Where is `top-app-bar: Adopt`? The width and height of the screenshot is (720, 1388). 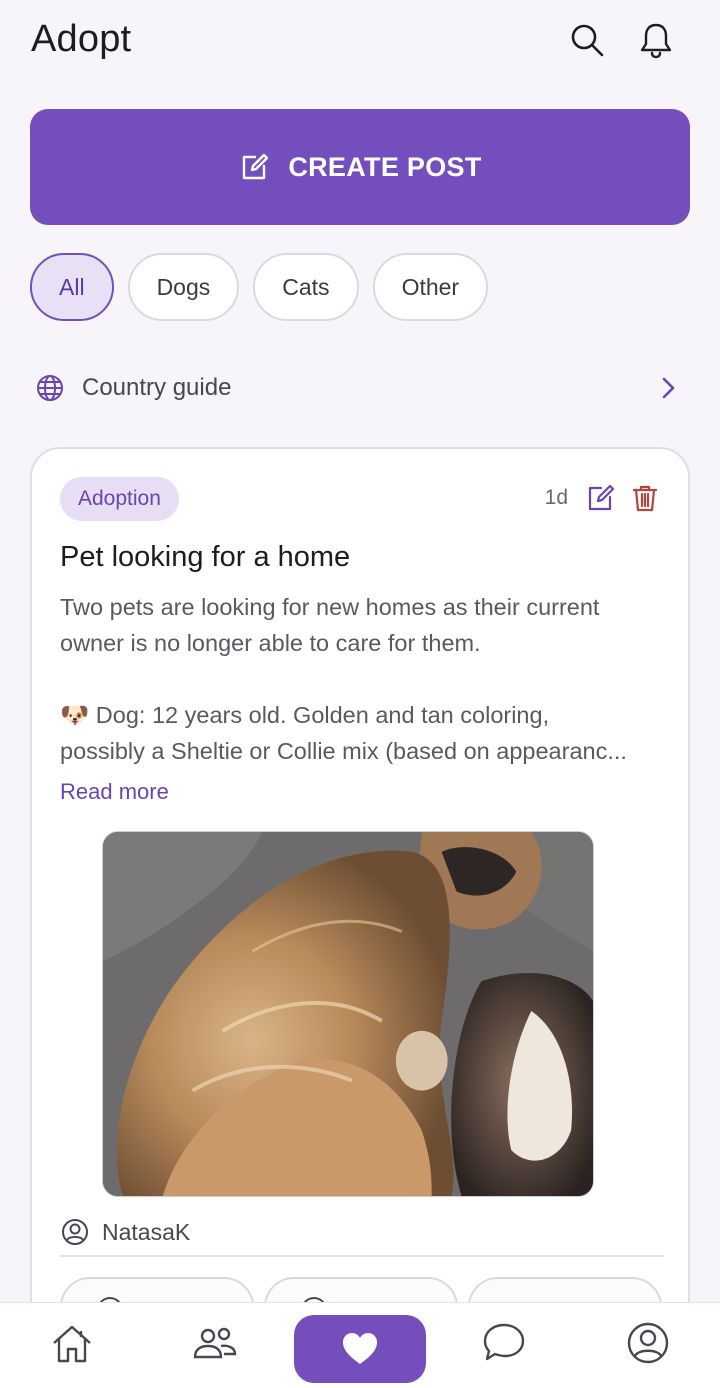 top-app-bar: Adopt is located at coordinates (360, 44).